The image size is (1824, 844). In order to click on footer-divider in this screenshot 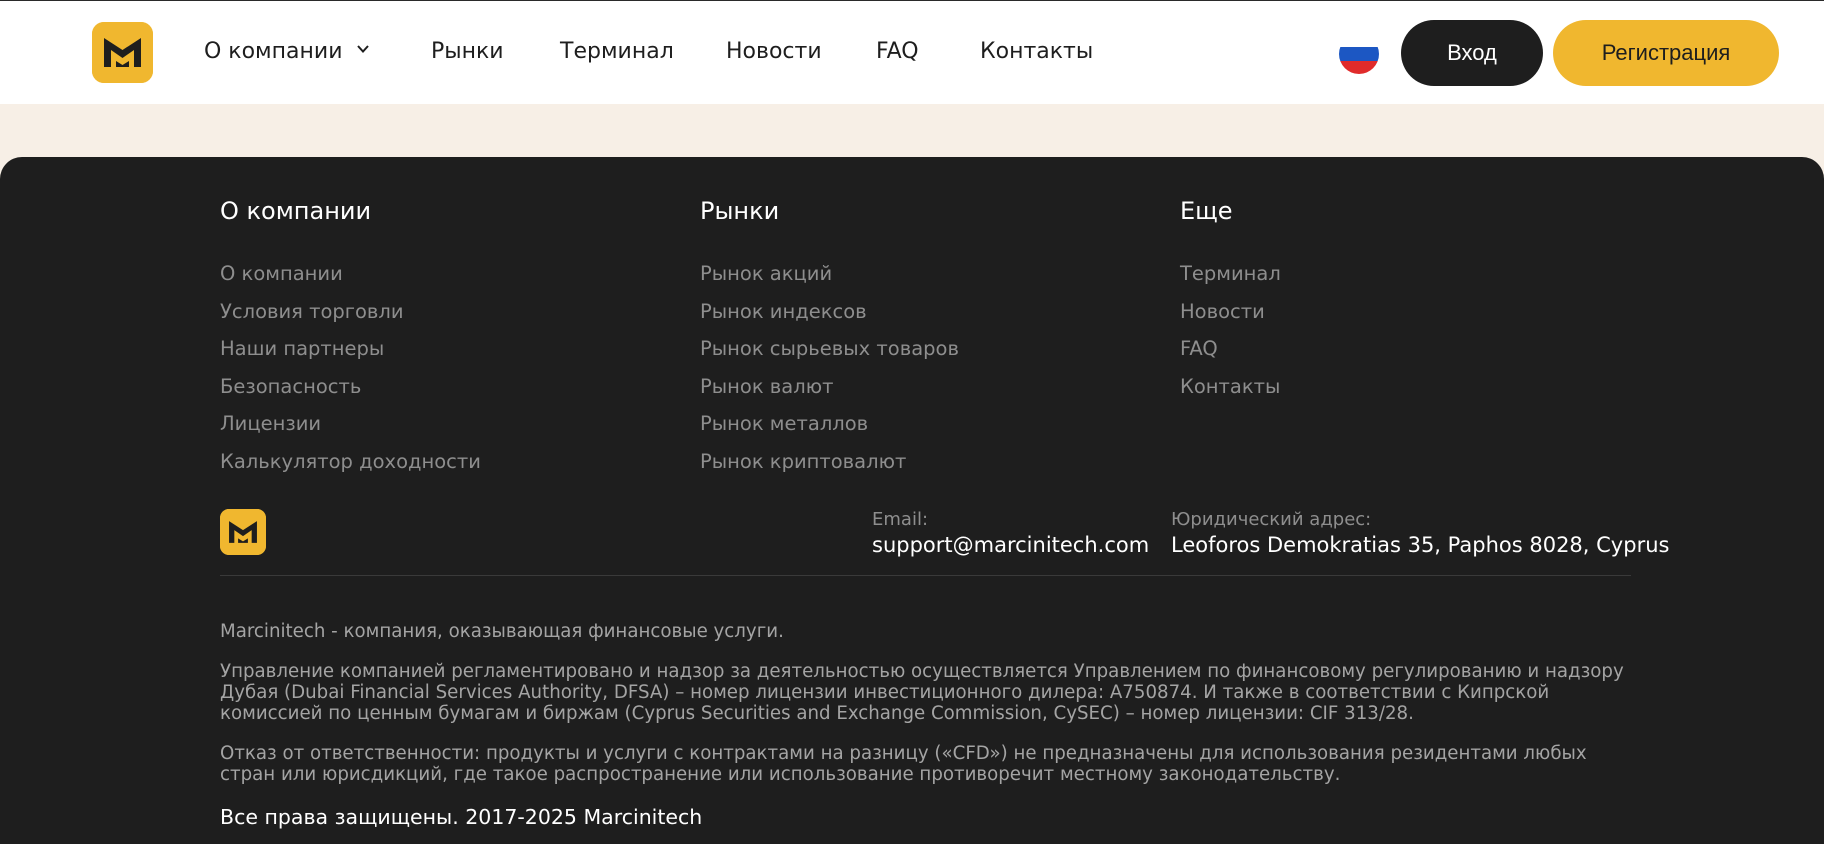, I will do `click(925, 575)`.